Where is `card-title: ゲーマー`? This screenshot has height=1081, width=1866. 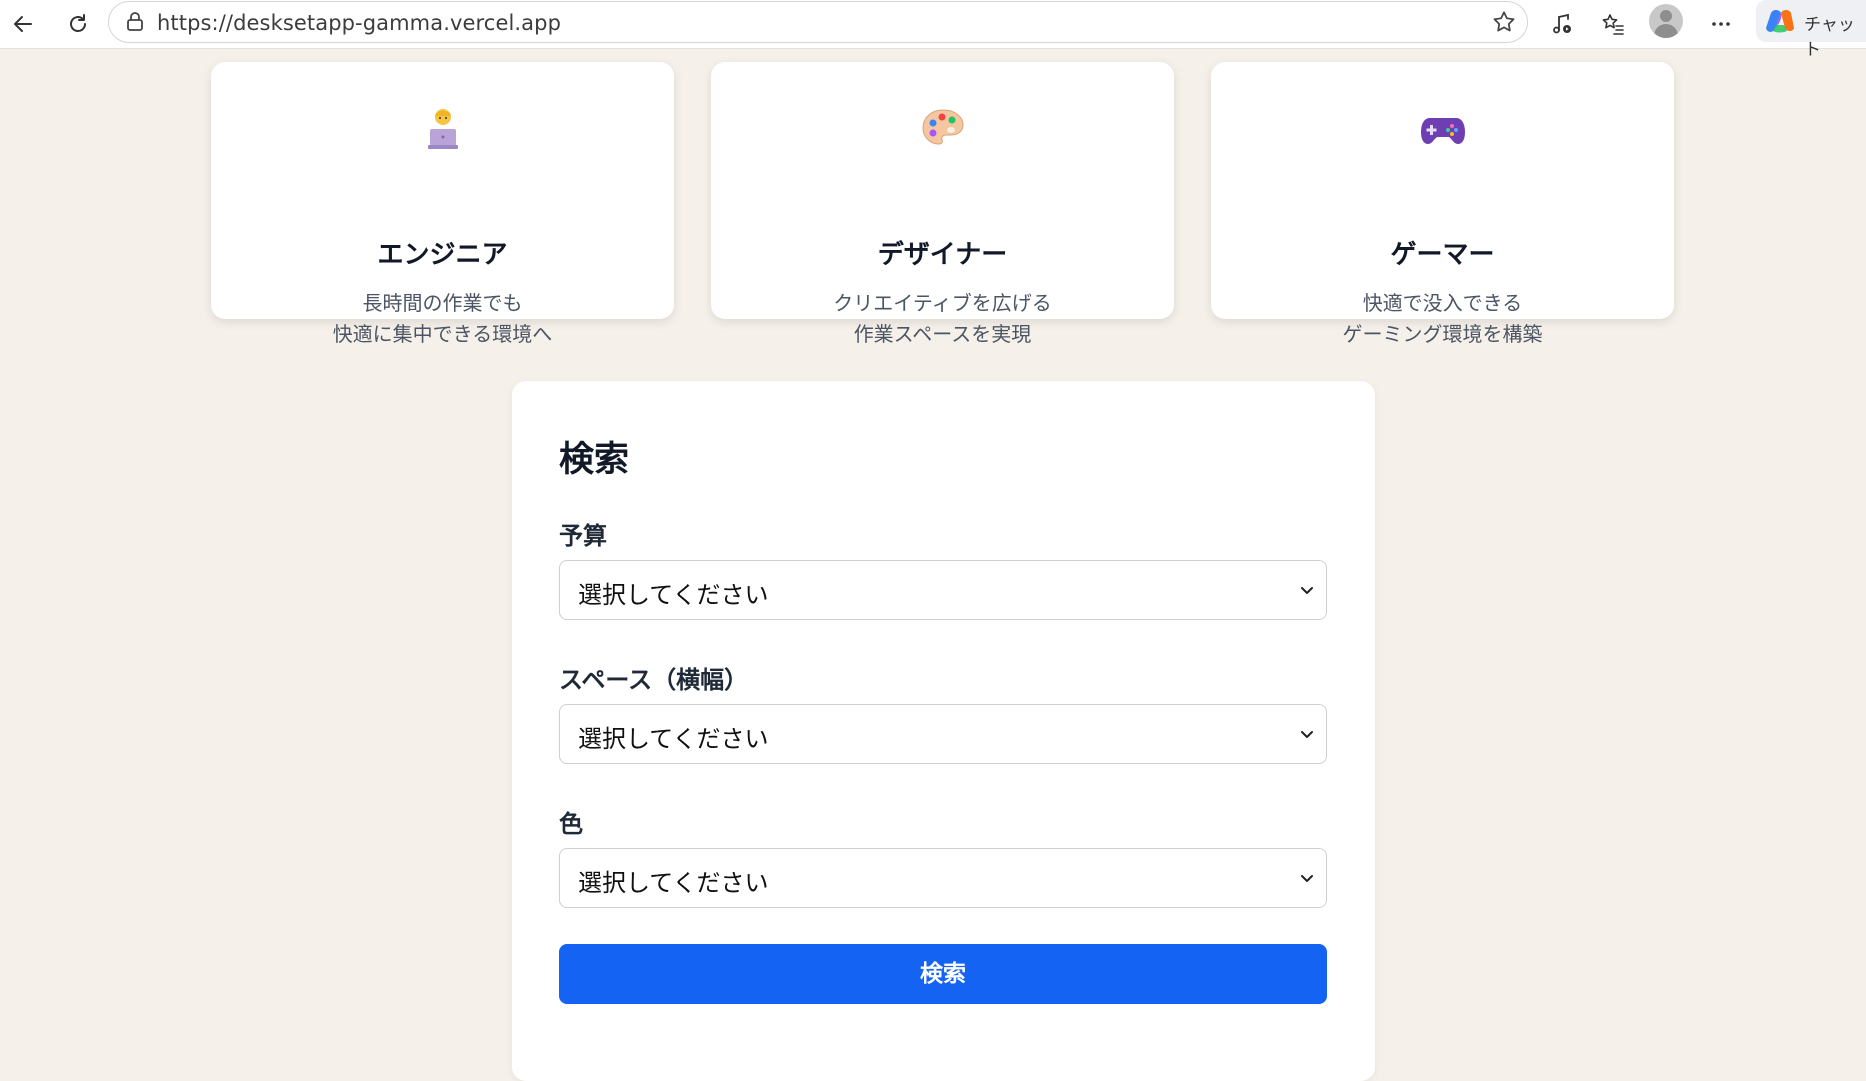 card-title: ゲーマー is located at coordinates (1442, 255).